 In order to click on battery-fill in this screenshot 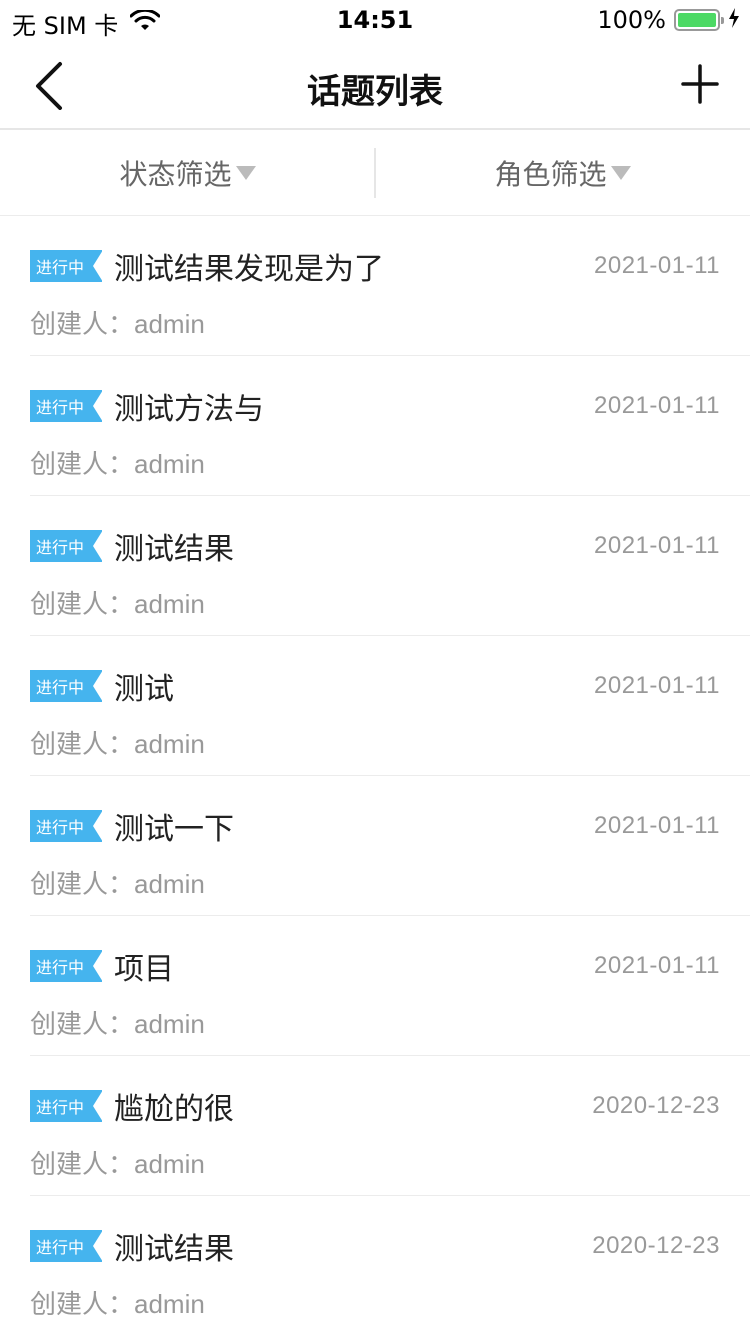, I will do `click(697, 20)`.